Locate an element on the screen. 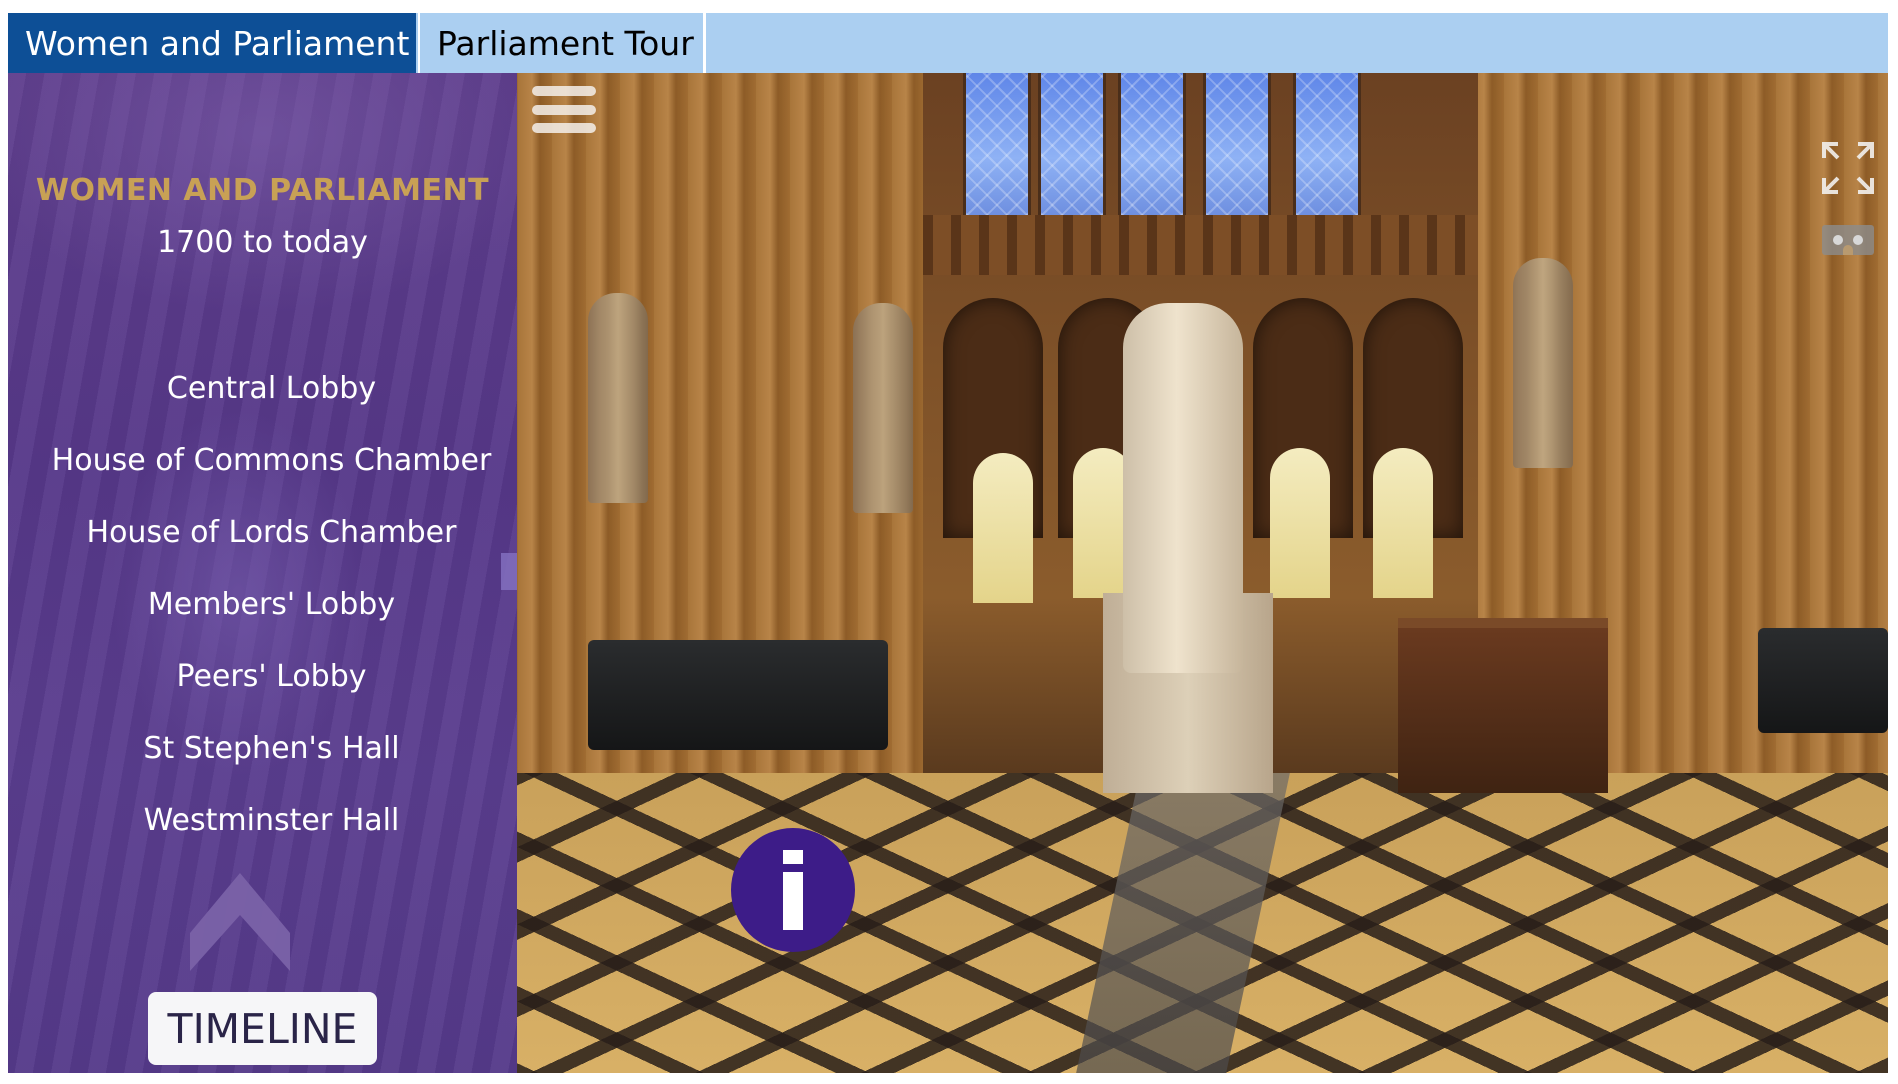  hamburger-menu-icon is located at coordinates (564, 91).